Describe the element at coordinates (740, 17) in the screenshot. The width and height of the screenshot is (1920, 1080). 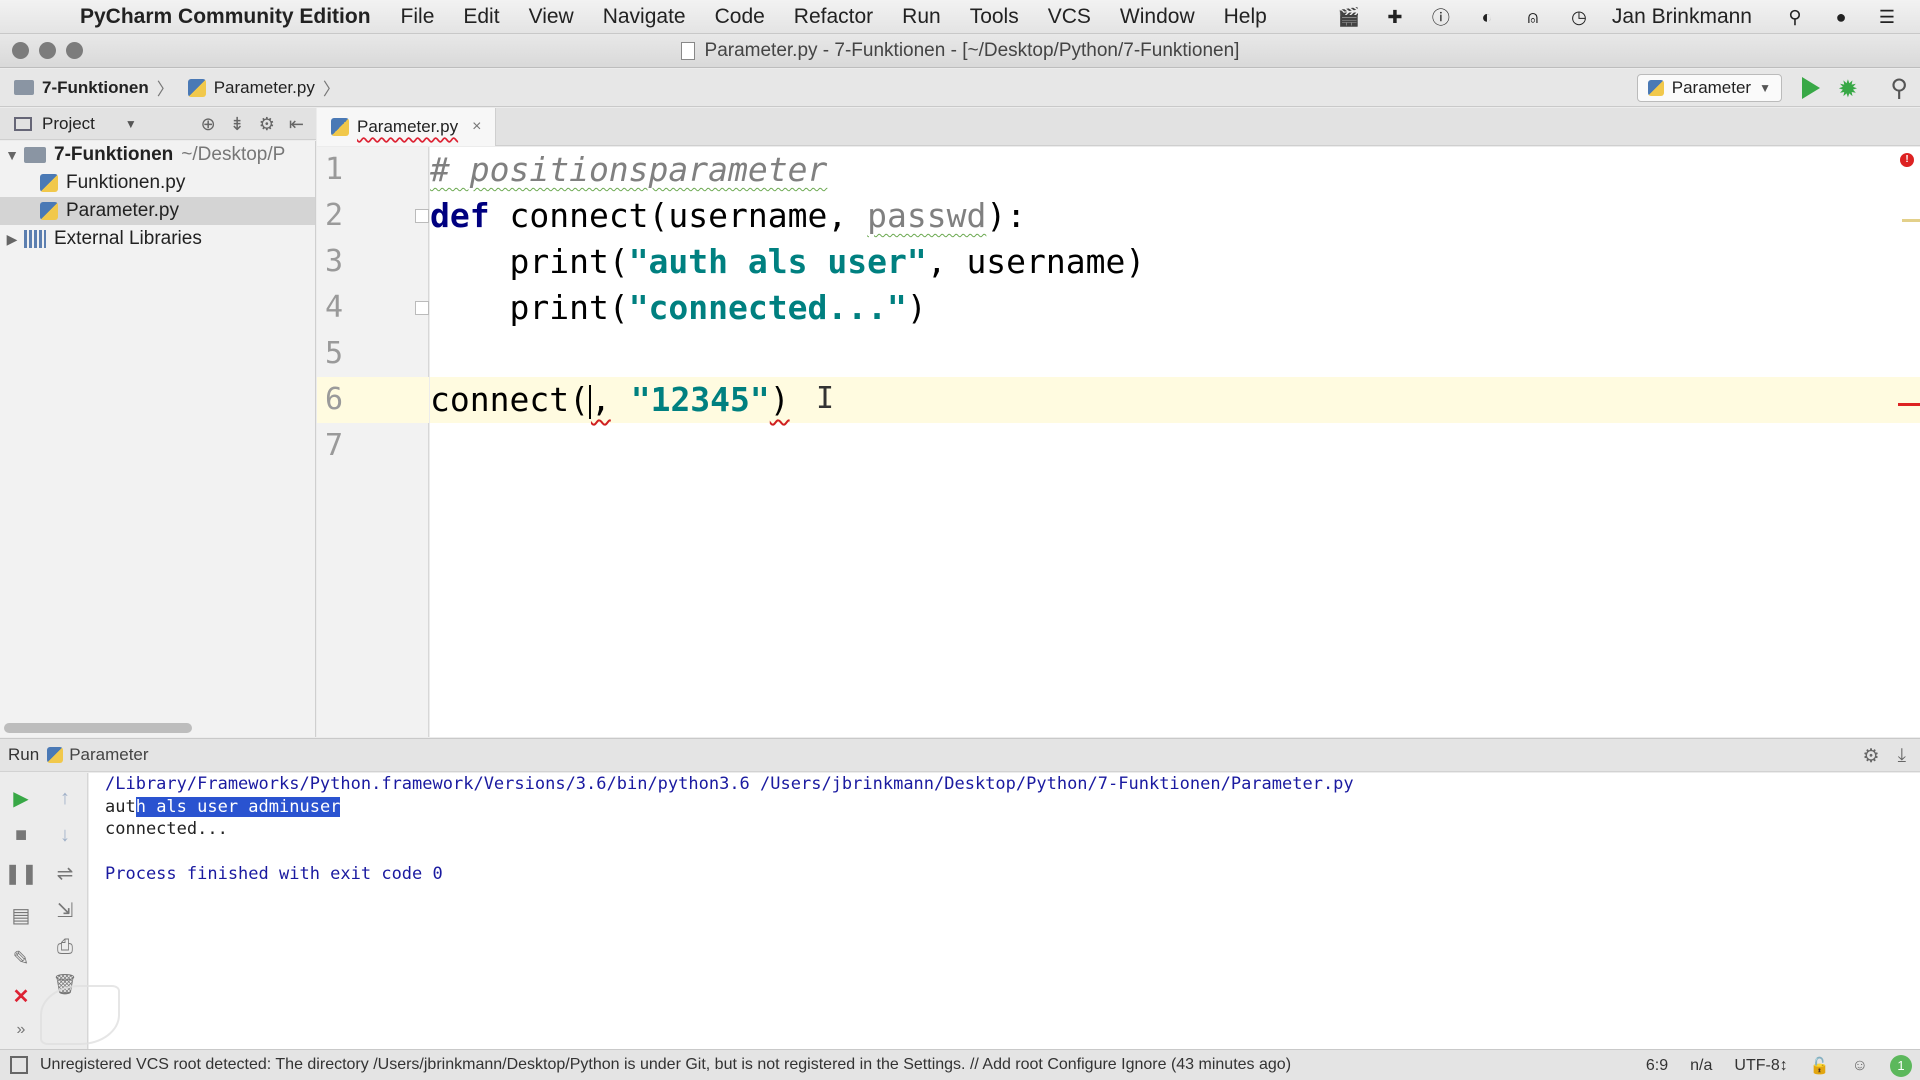
I see `menu-code: Code` at that location.